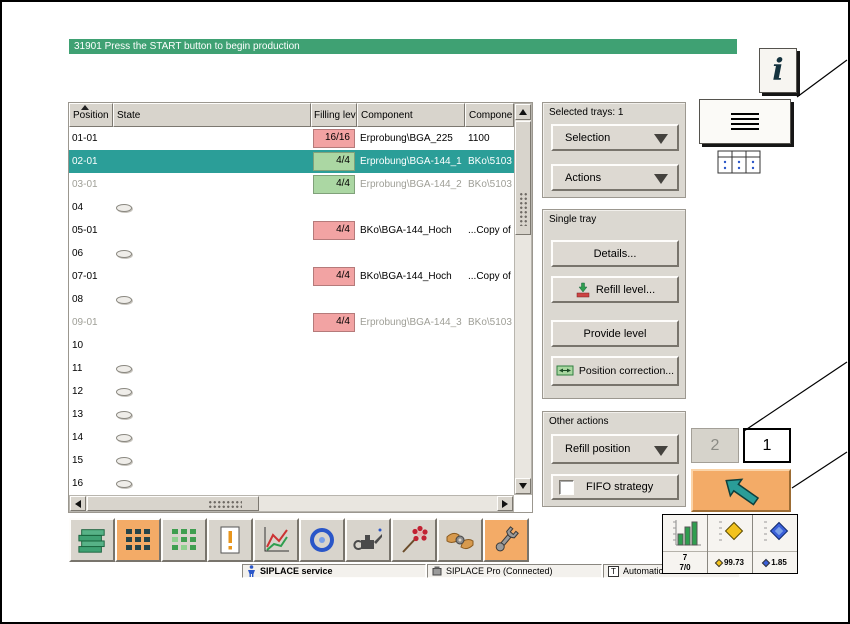  Describe the element at coordinates (291, 503) in the screenshot. I see `horizontal-scrollbar` at that location.